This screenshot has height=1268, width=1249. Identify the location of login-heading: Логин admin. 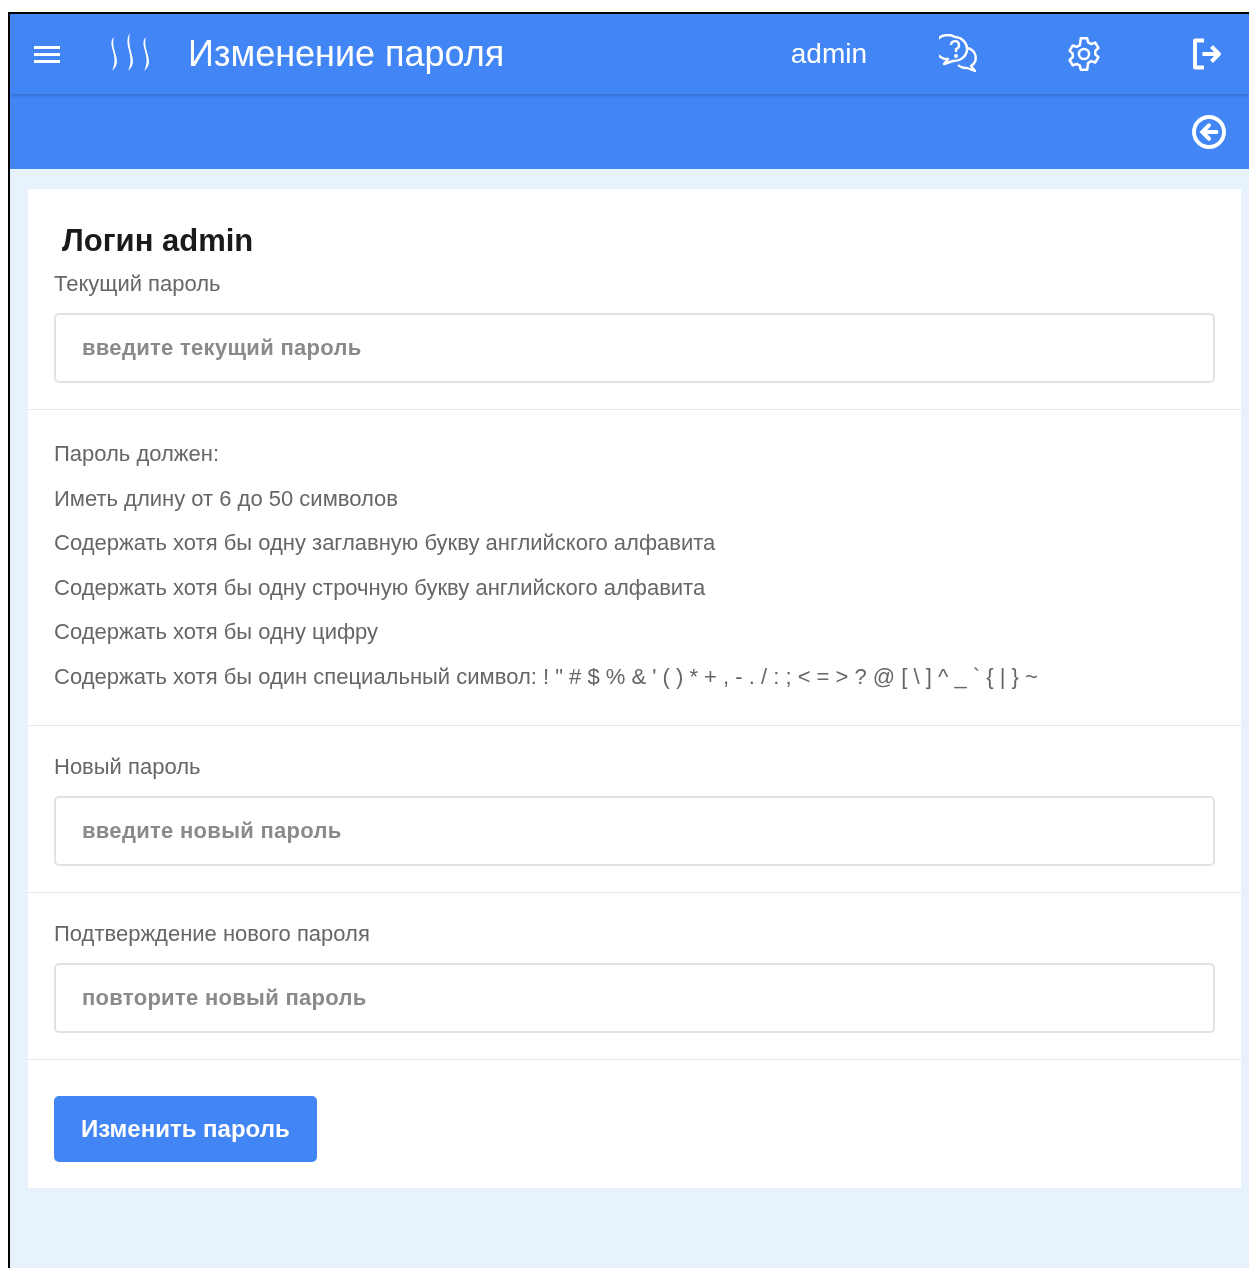
(158, 241).